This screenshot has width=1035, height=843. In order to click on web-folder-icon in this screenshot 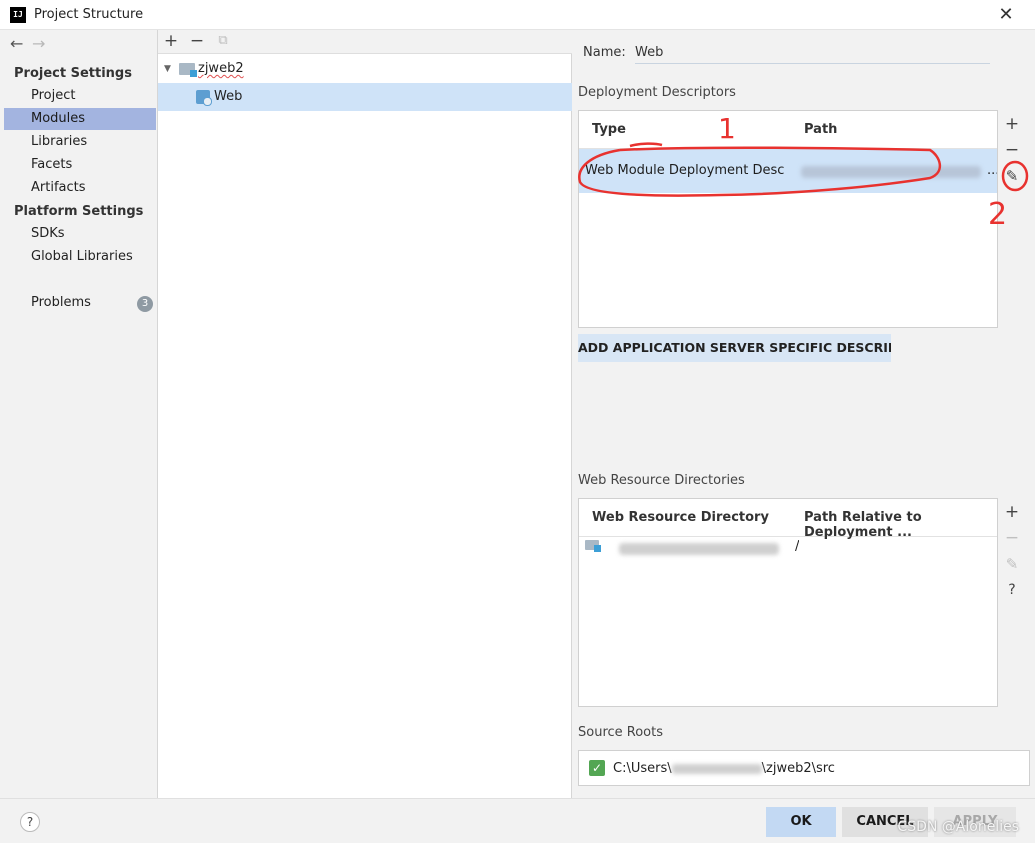, I will do `click(593, 546)`.